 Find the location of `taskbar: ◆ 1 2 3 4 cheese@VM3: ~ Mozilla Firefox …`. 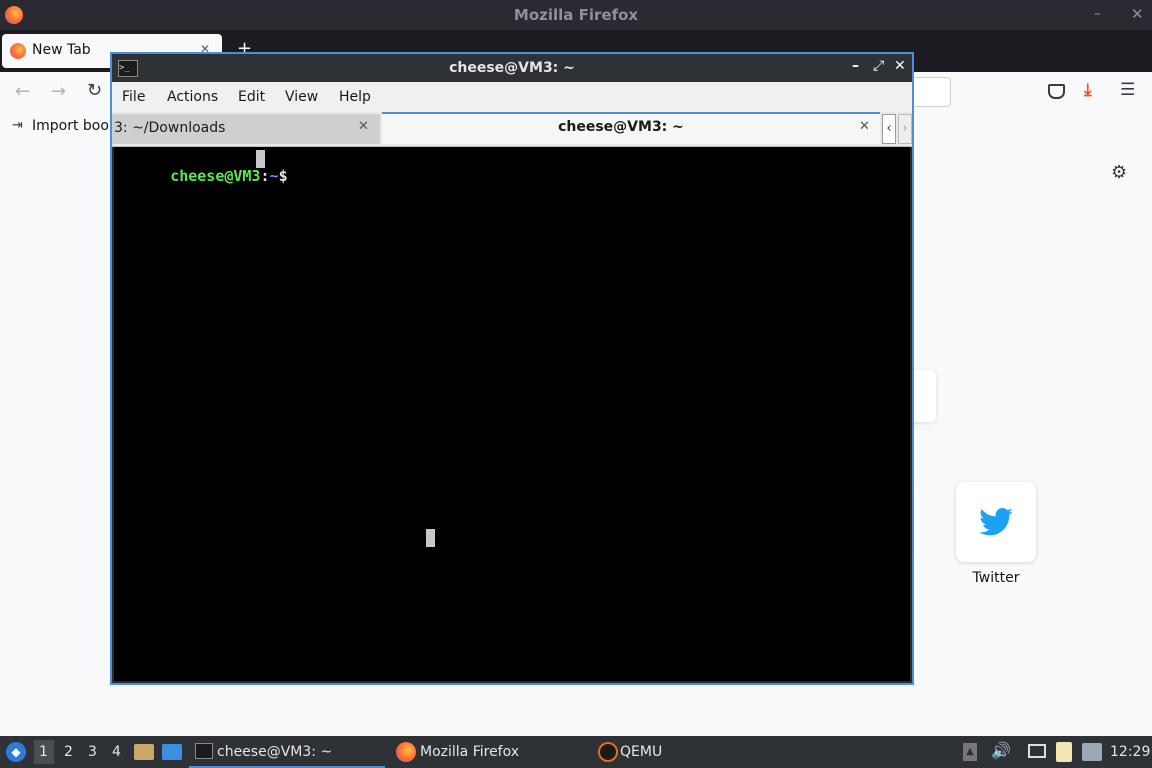

taskbar: ◆ 1 2 3 4 cheese@VM3: ~ Mozilla Firefox … is located at coordinates (576, 752).